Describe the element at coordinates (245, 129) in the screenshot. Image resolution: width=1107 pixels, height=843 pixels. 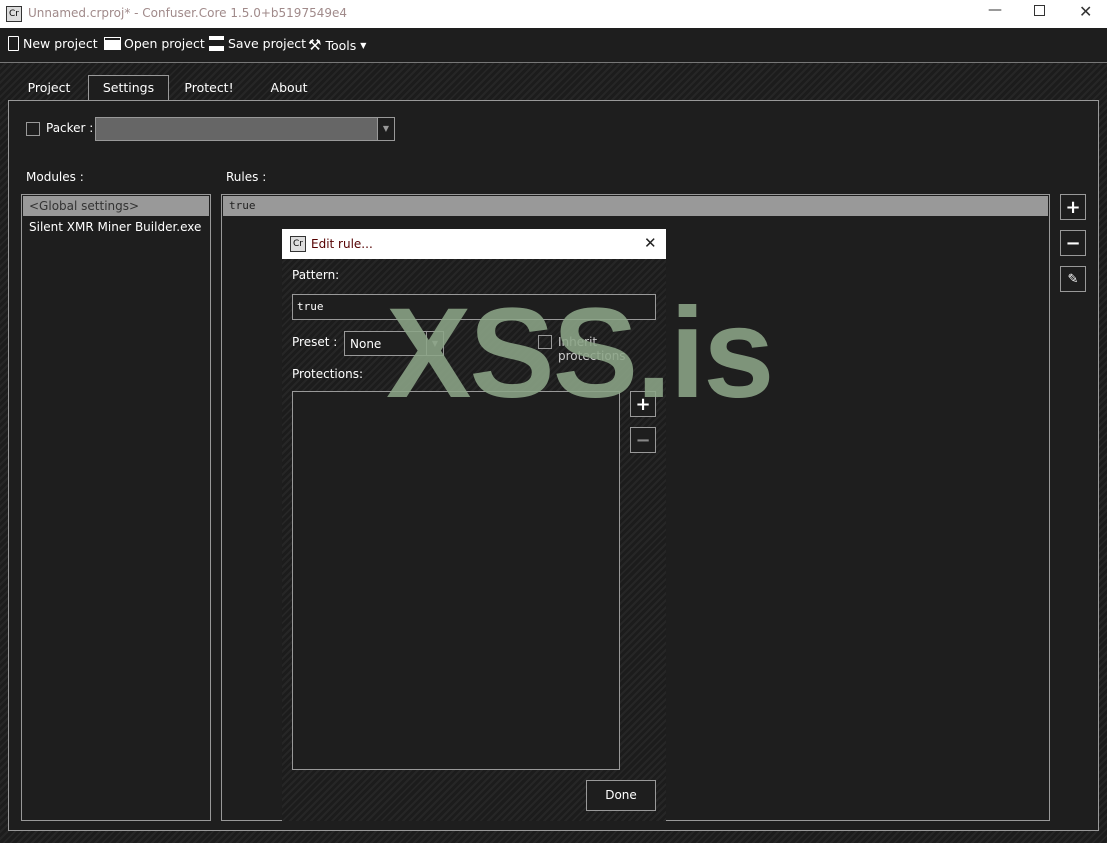
I see `packer-combobox: ▼` at that location.